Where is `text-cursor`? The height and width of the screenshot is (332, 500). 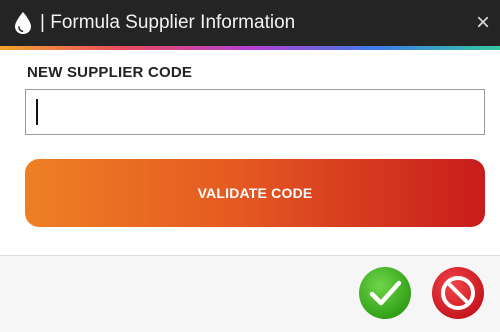 text-cursor is located at coordinates (37, 112).